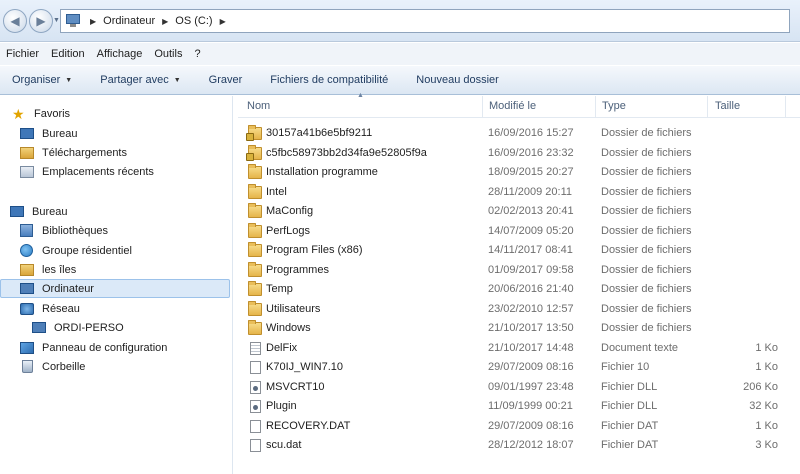  Describe the element at coordinates (625, 367) in the screenshot. I see `file-type: Fichier 10` at that location.